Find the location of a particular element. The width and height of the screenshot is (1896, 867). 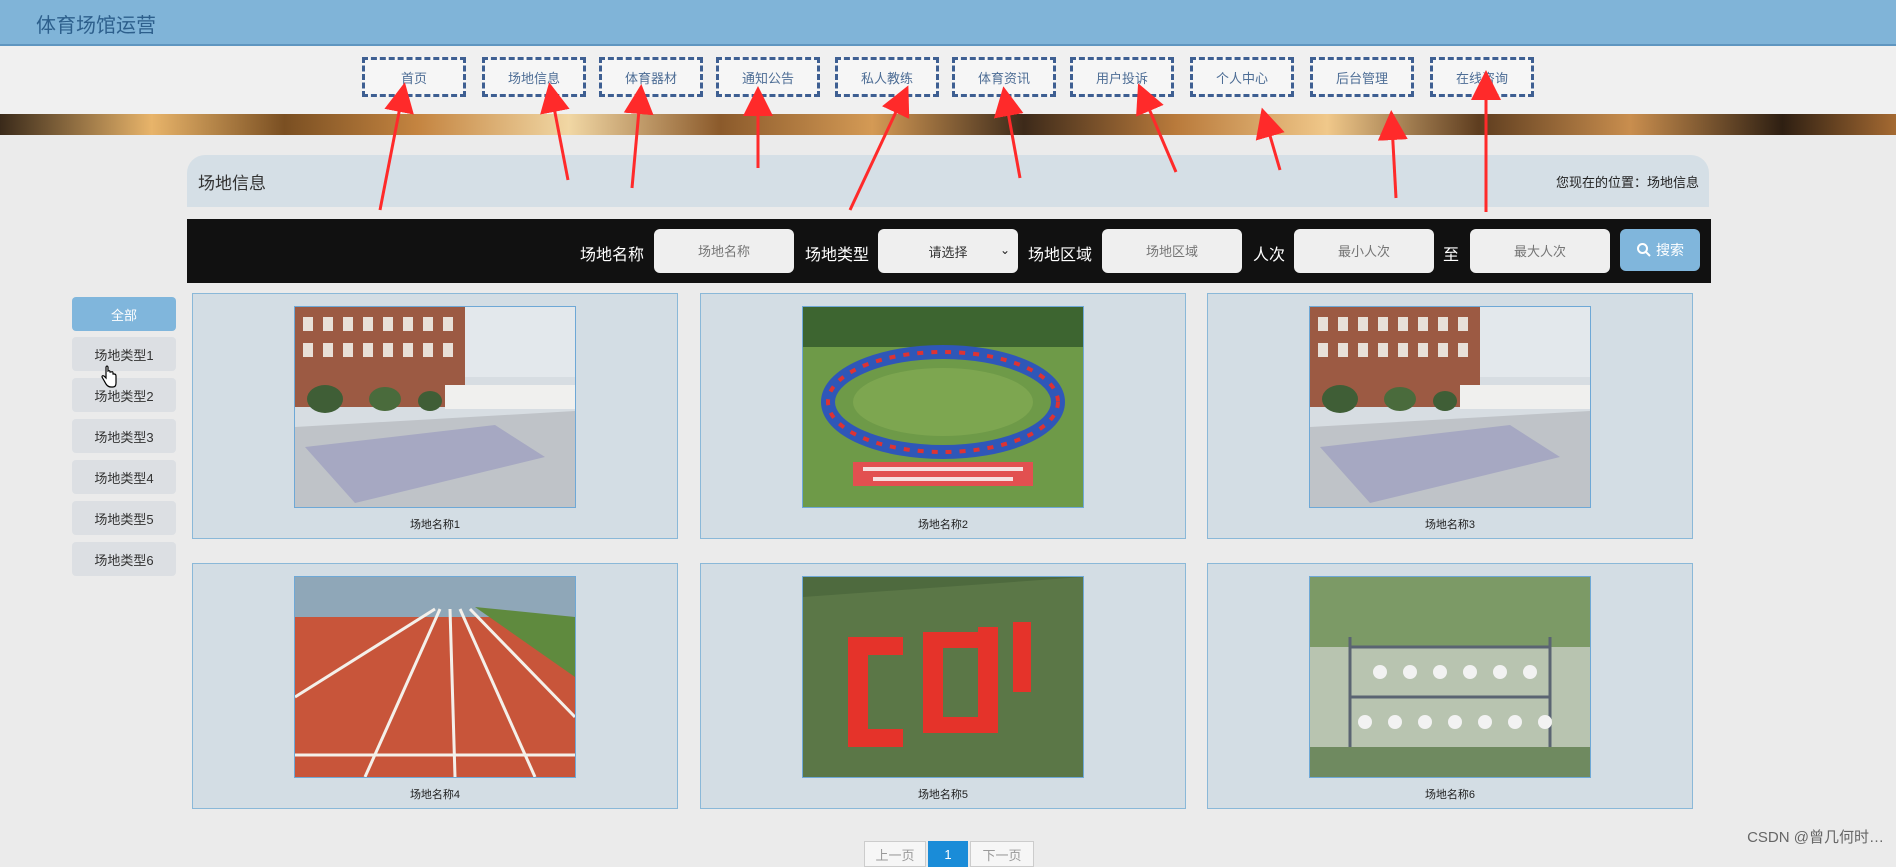

search-bar: 场地名称 场地类型 请选择 ⌄ 场地区域 人次 至 搜索 is located at coordinates (949, 251).